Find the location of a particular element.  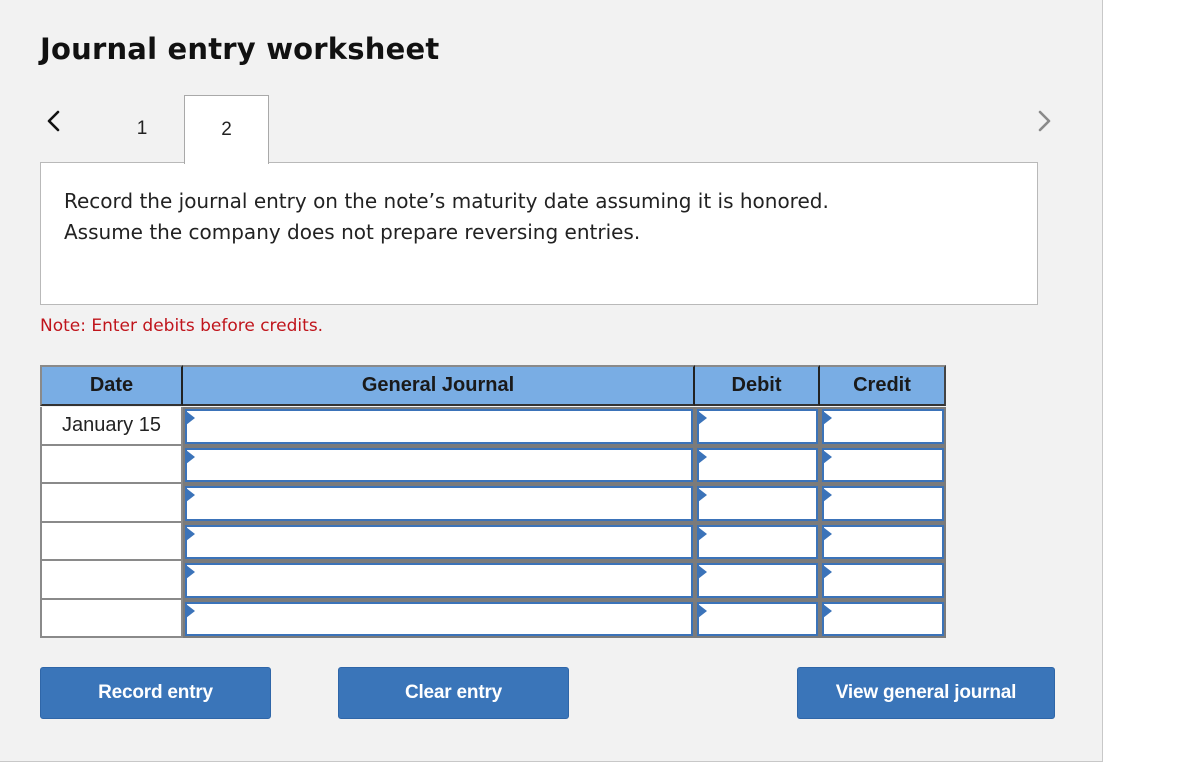

date-cell: January 15 is located at coordinates (111, 426).